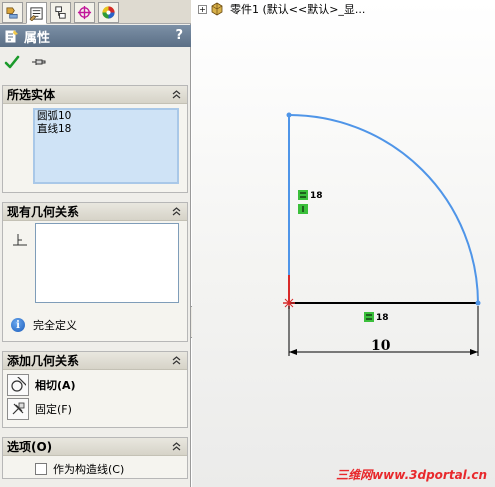  What do you see at coordinates (107, 263) in the screenshot?
I see `existing-relations-list` at bounding box center [107, 263].